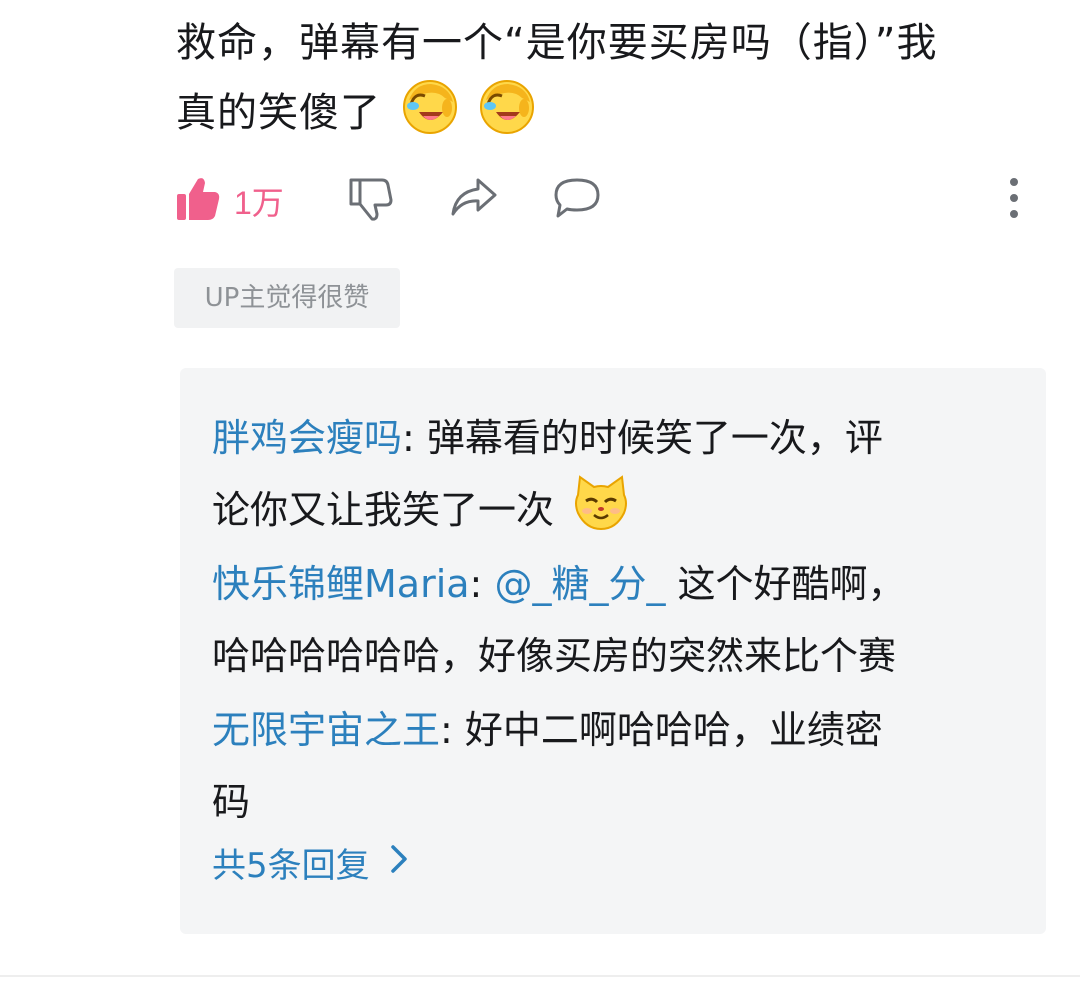  Describe the element at coordinates (540, 976) in the screenshot. I see `divider` at that location.